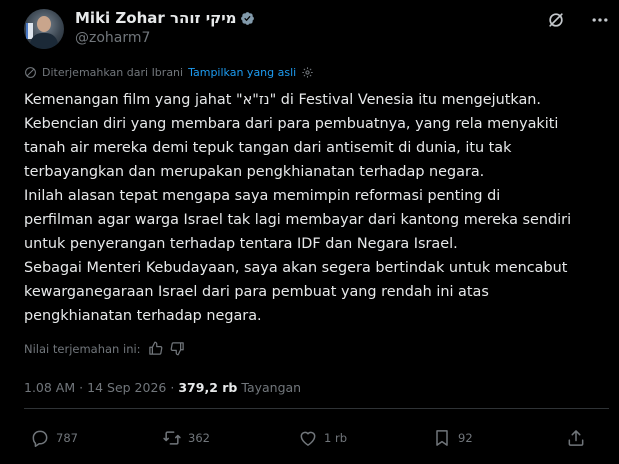  What do you see at coordinates (186, 438) in the screenshot?
I see `repost-button: 362` at bounding box center [186, 438].